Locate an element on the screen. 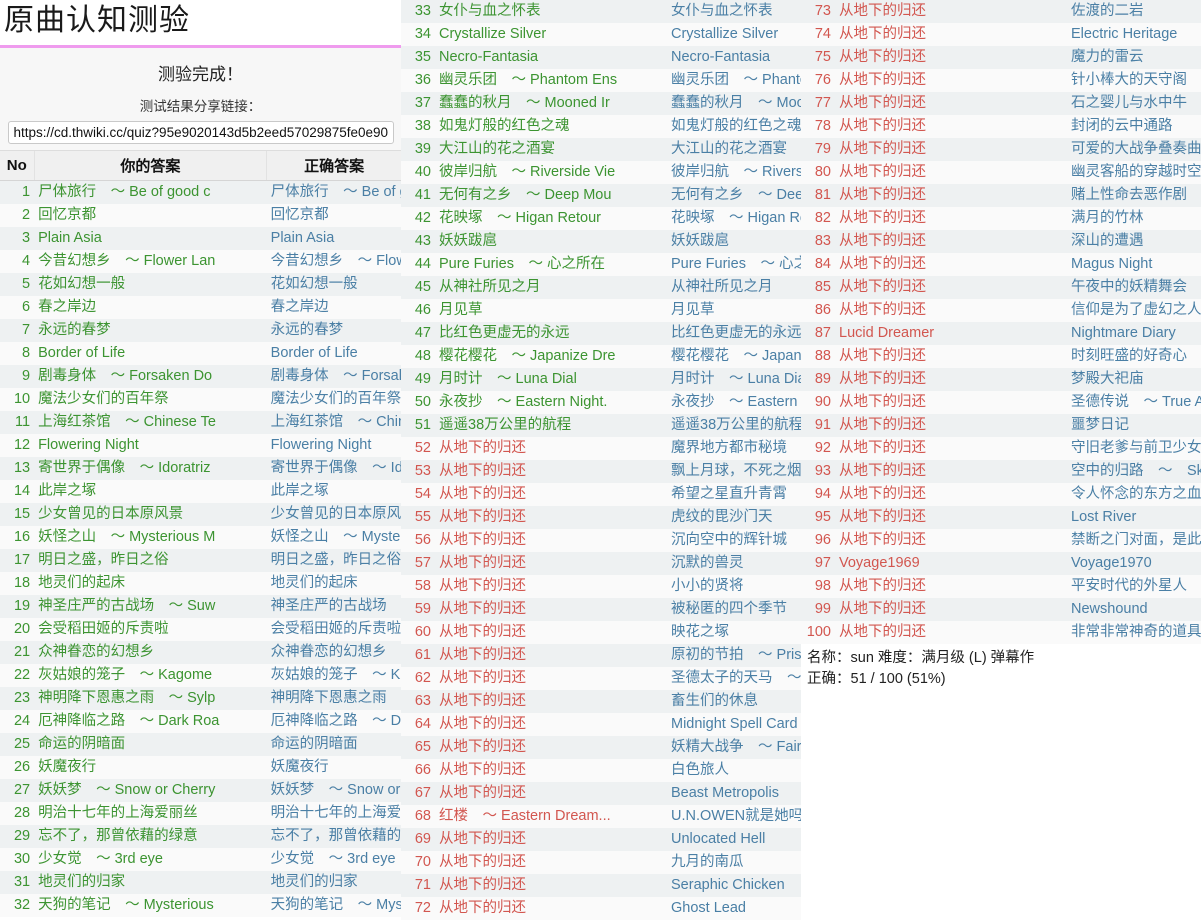 The image size is (1201, 920). row-number: 19 is located at coordinates (17, 606).